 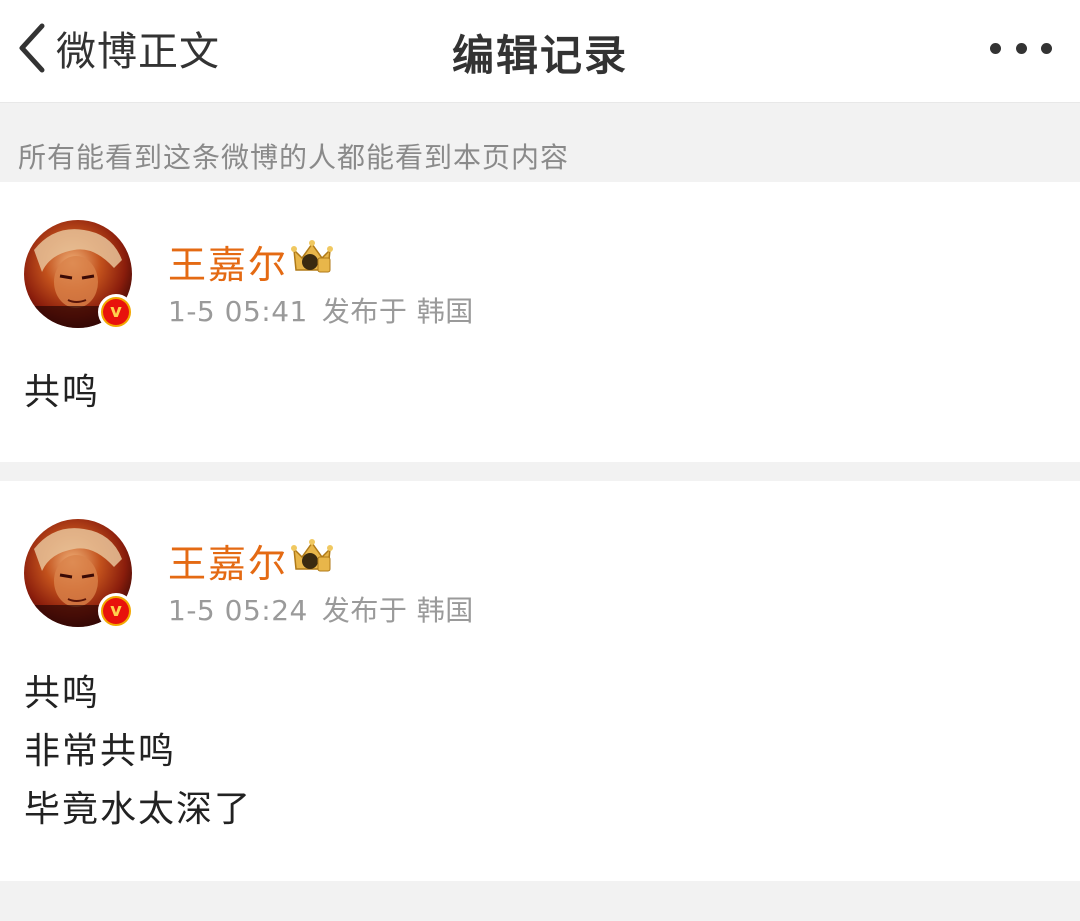 What do you see at coordinates (32, 48) in the screenshot?
I see `chevron-left-icon` at bounding box center [32, 48].